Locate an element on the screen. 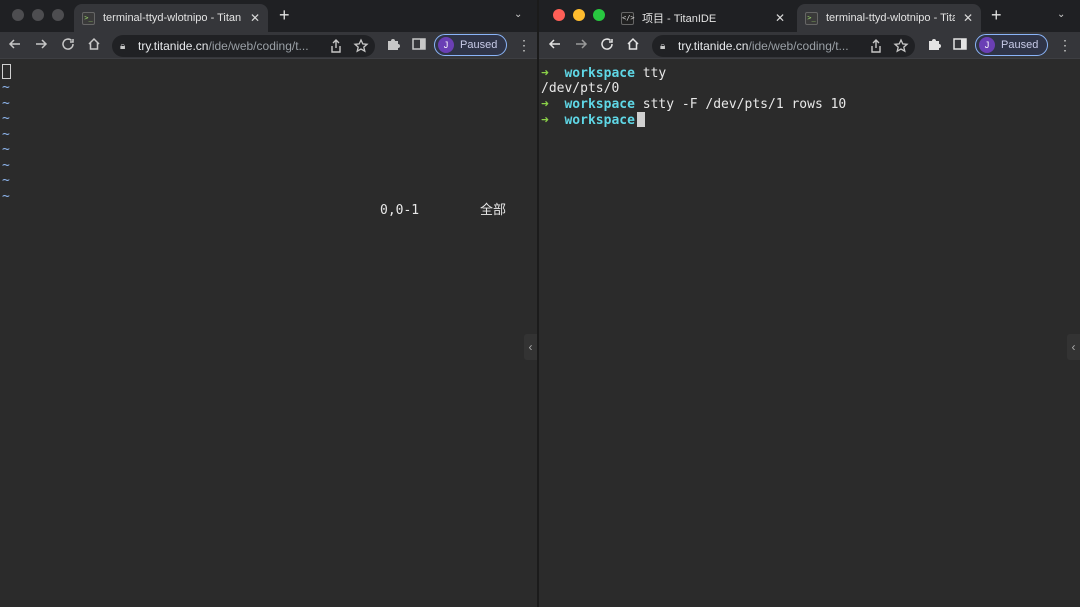 Image resolution: width=1080 pixels, height=607 pixels. tab-project: </> 项目 - TitanIDE ✕ is located at coordinates (703, 18).